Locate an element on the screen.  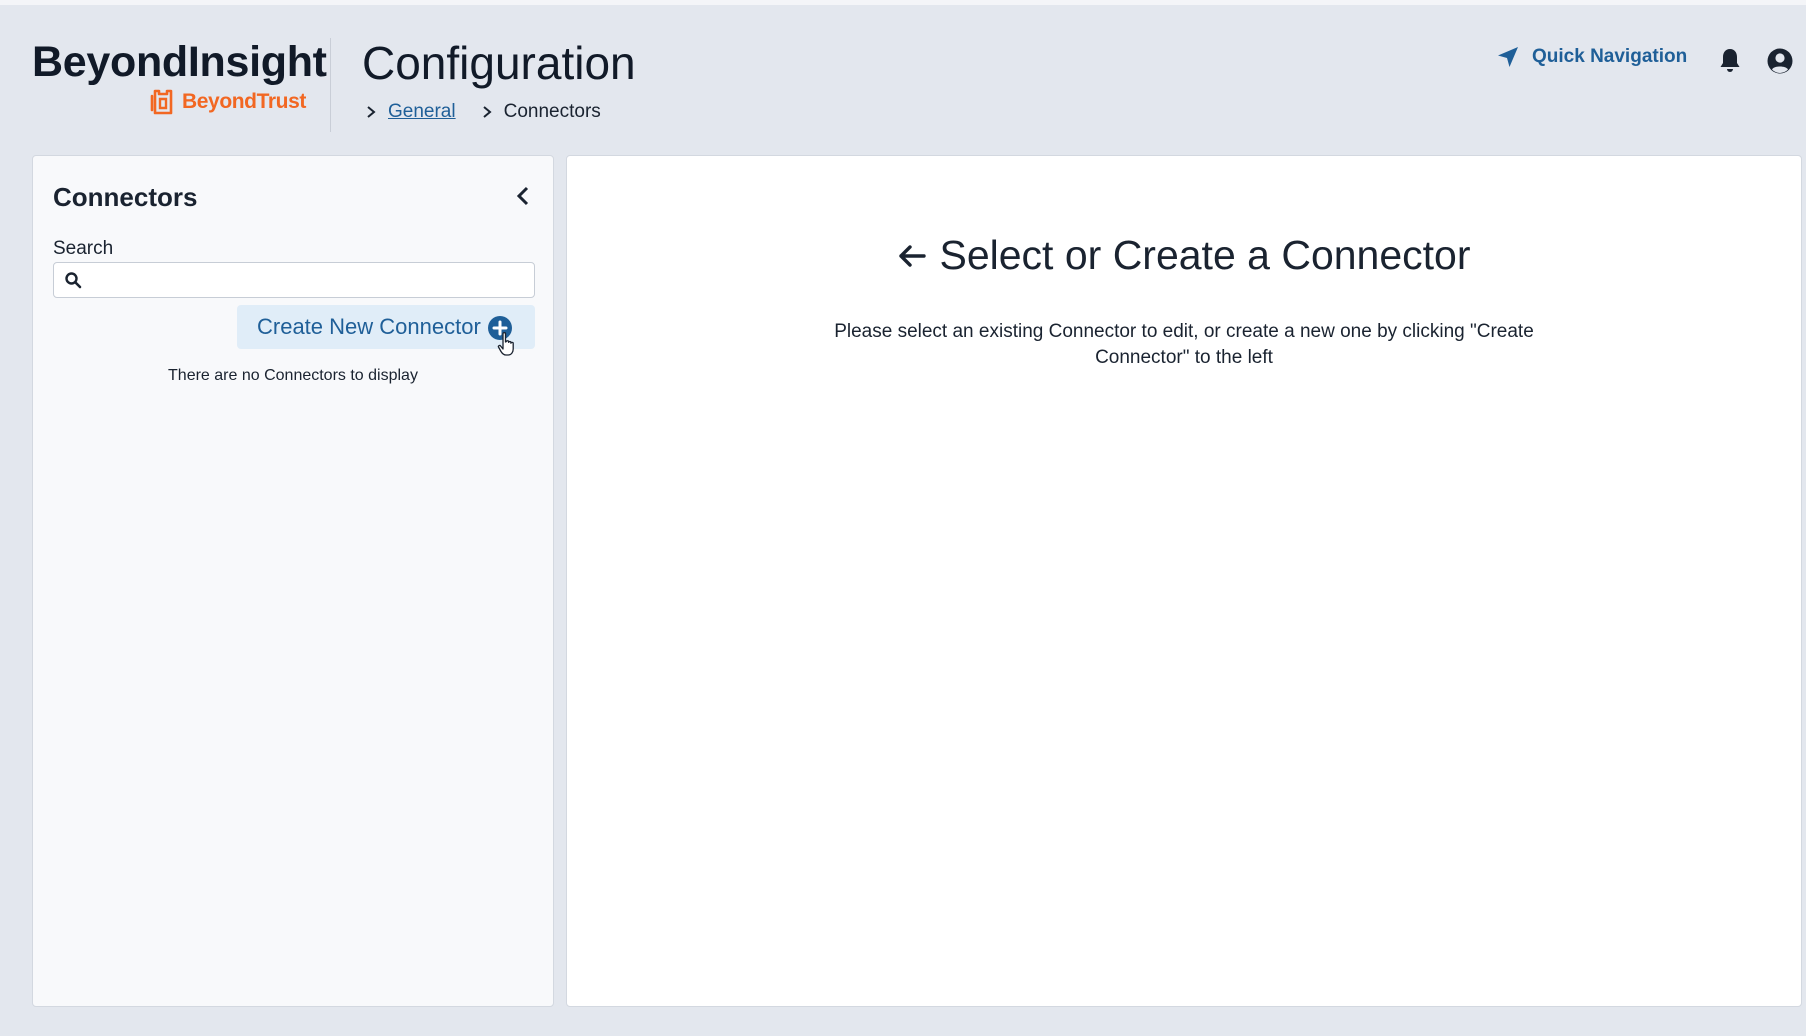
breadcrumb-current: Connectors is located at coordinates (552, 111).